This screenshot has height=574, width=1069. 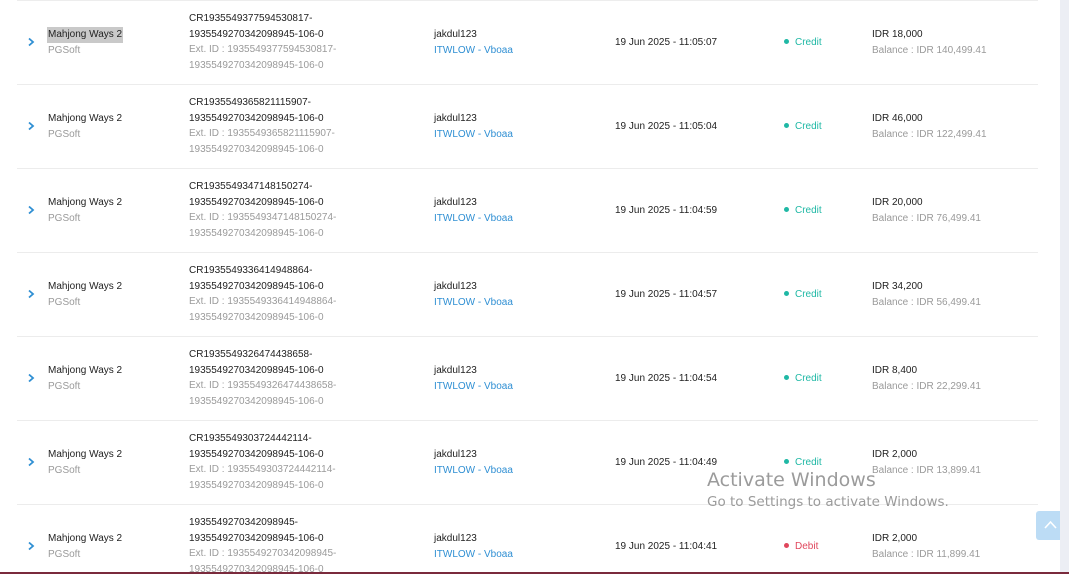 I want to click on watermark-subtitle: Go to Settings to activate Windows., so click(x=828, y=502).